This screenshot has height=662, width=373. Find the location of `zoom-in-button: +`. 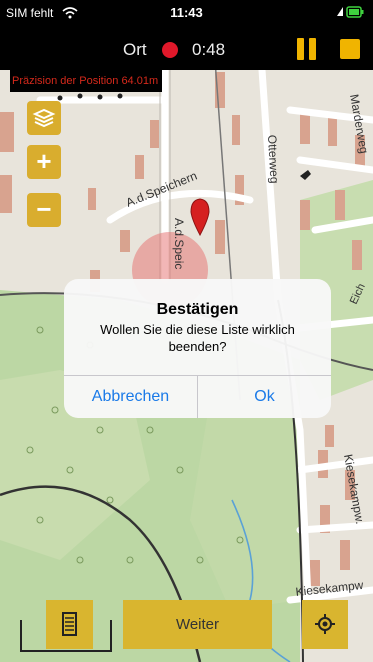

zoom-in-button: + is located at coordinates (44, 162).